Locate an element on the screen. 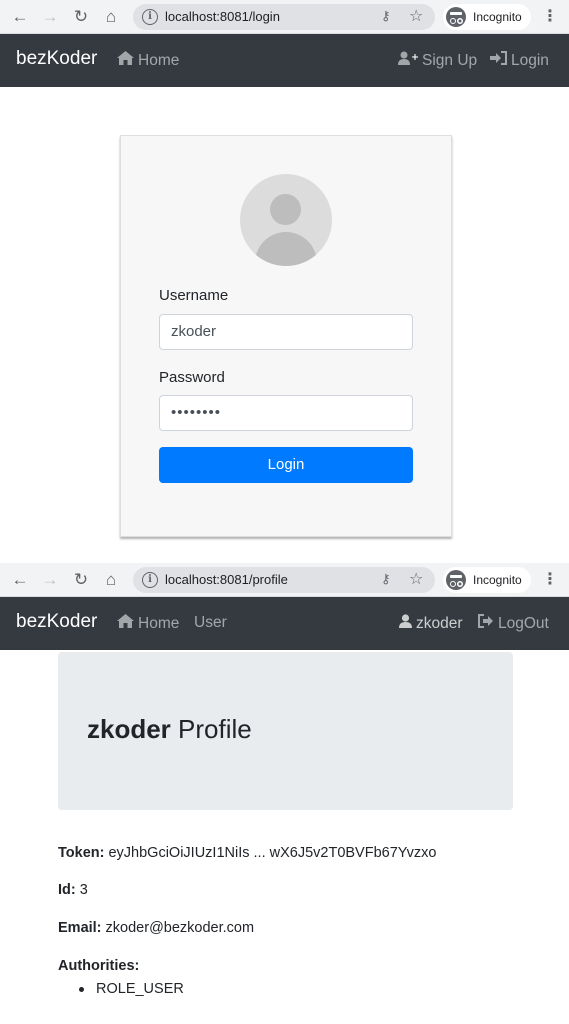 This screenshot has width=569, height=1024. user-icon is located at coordinates (405, 623).